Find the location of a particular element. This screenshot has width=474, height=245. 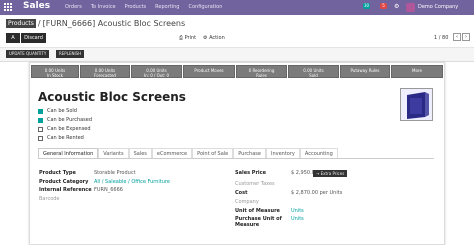

tab-divider is located at coordinates (236, 158).